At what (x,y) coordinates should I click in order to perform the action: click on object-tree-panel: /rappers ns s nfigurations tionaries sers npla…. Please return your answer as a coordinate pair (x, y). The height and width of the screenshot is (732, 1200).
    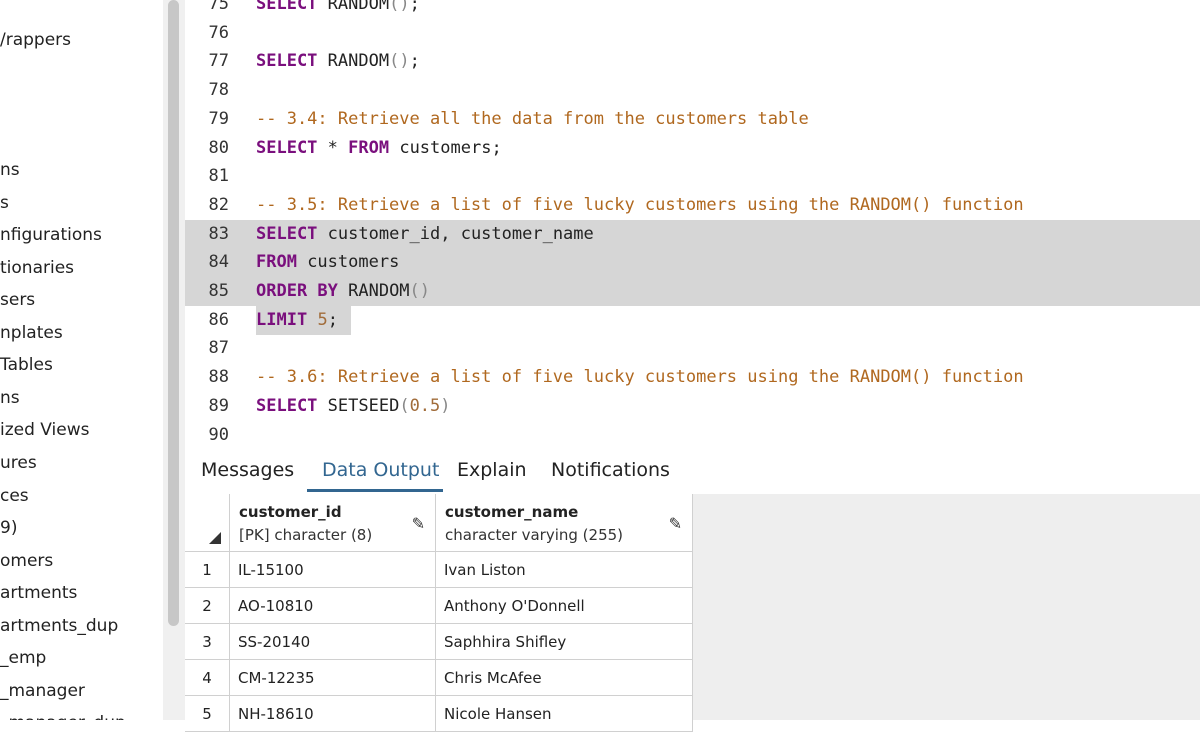
    Looking at the image, I should click on (81, 360).